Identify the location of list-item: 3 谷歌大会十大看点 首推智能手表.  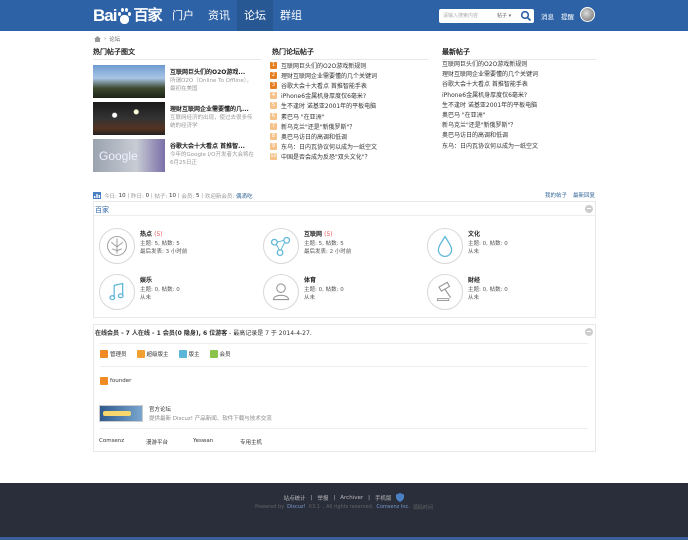
(350, 85).